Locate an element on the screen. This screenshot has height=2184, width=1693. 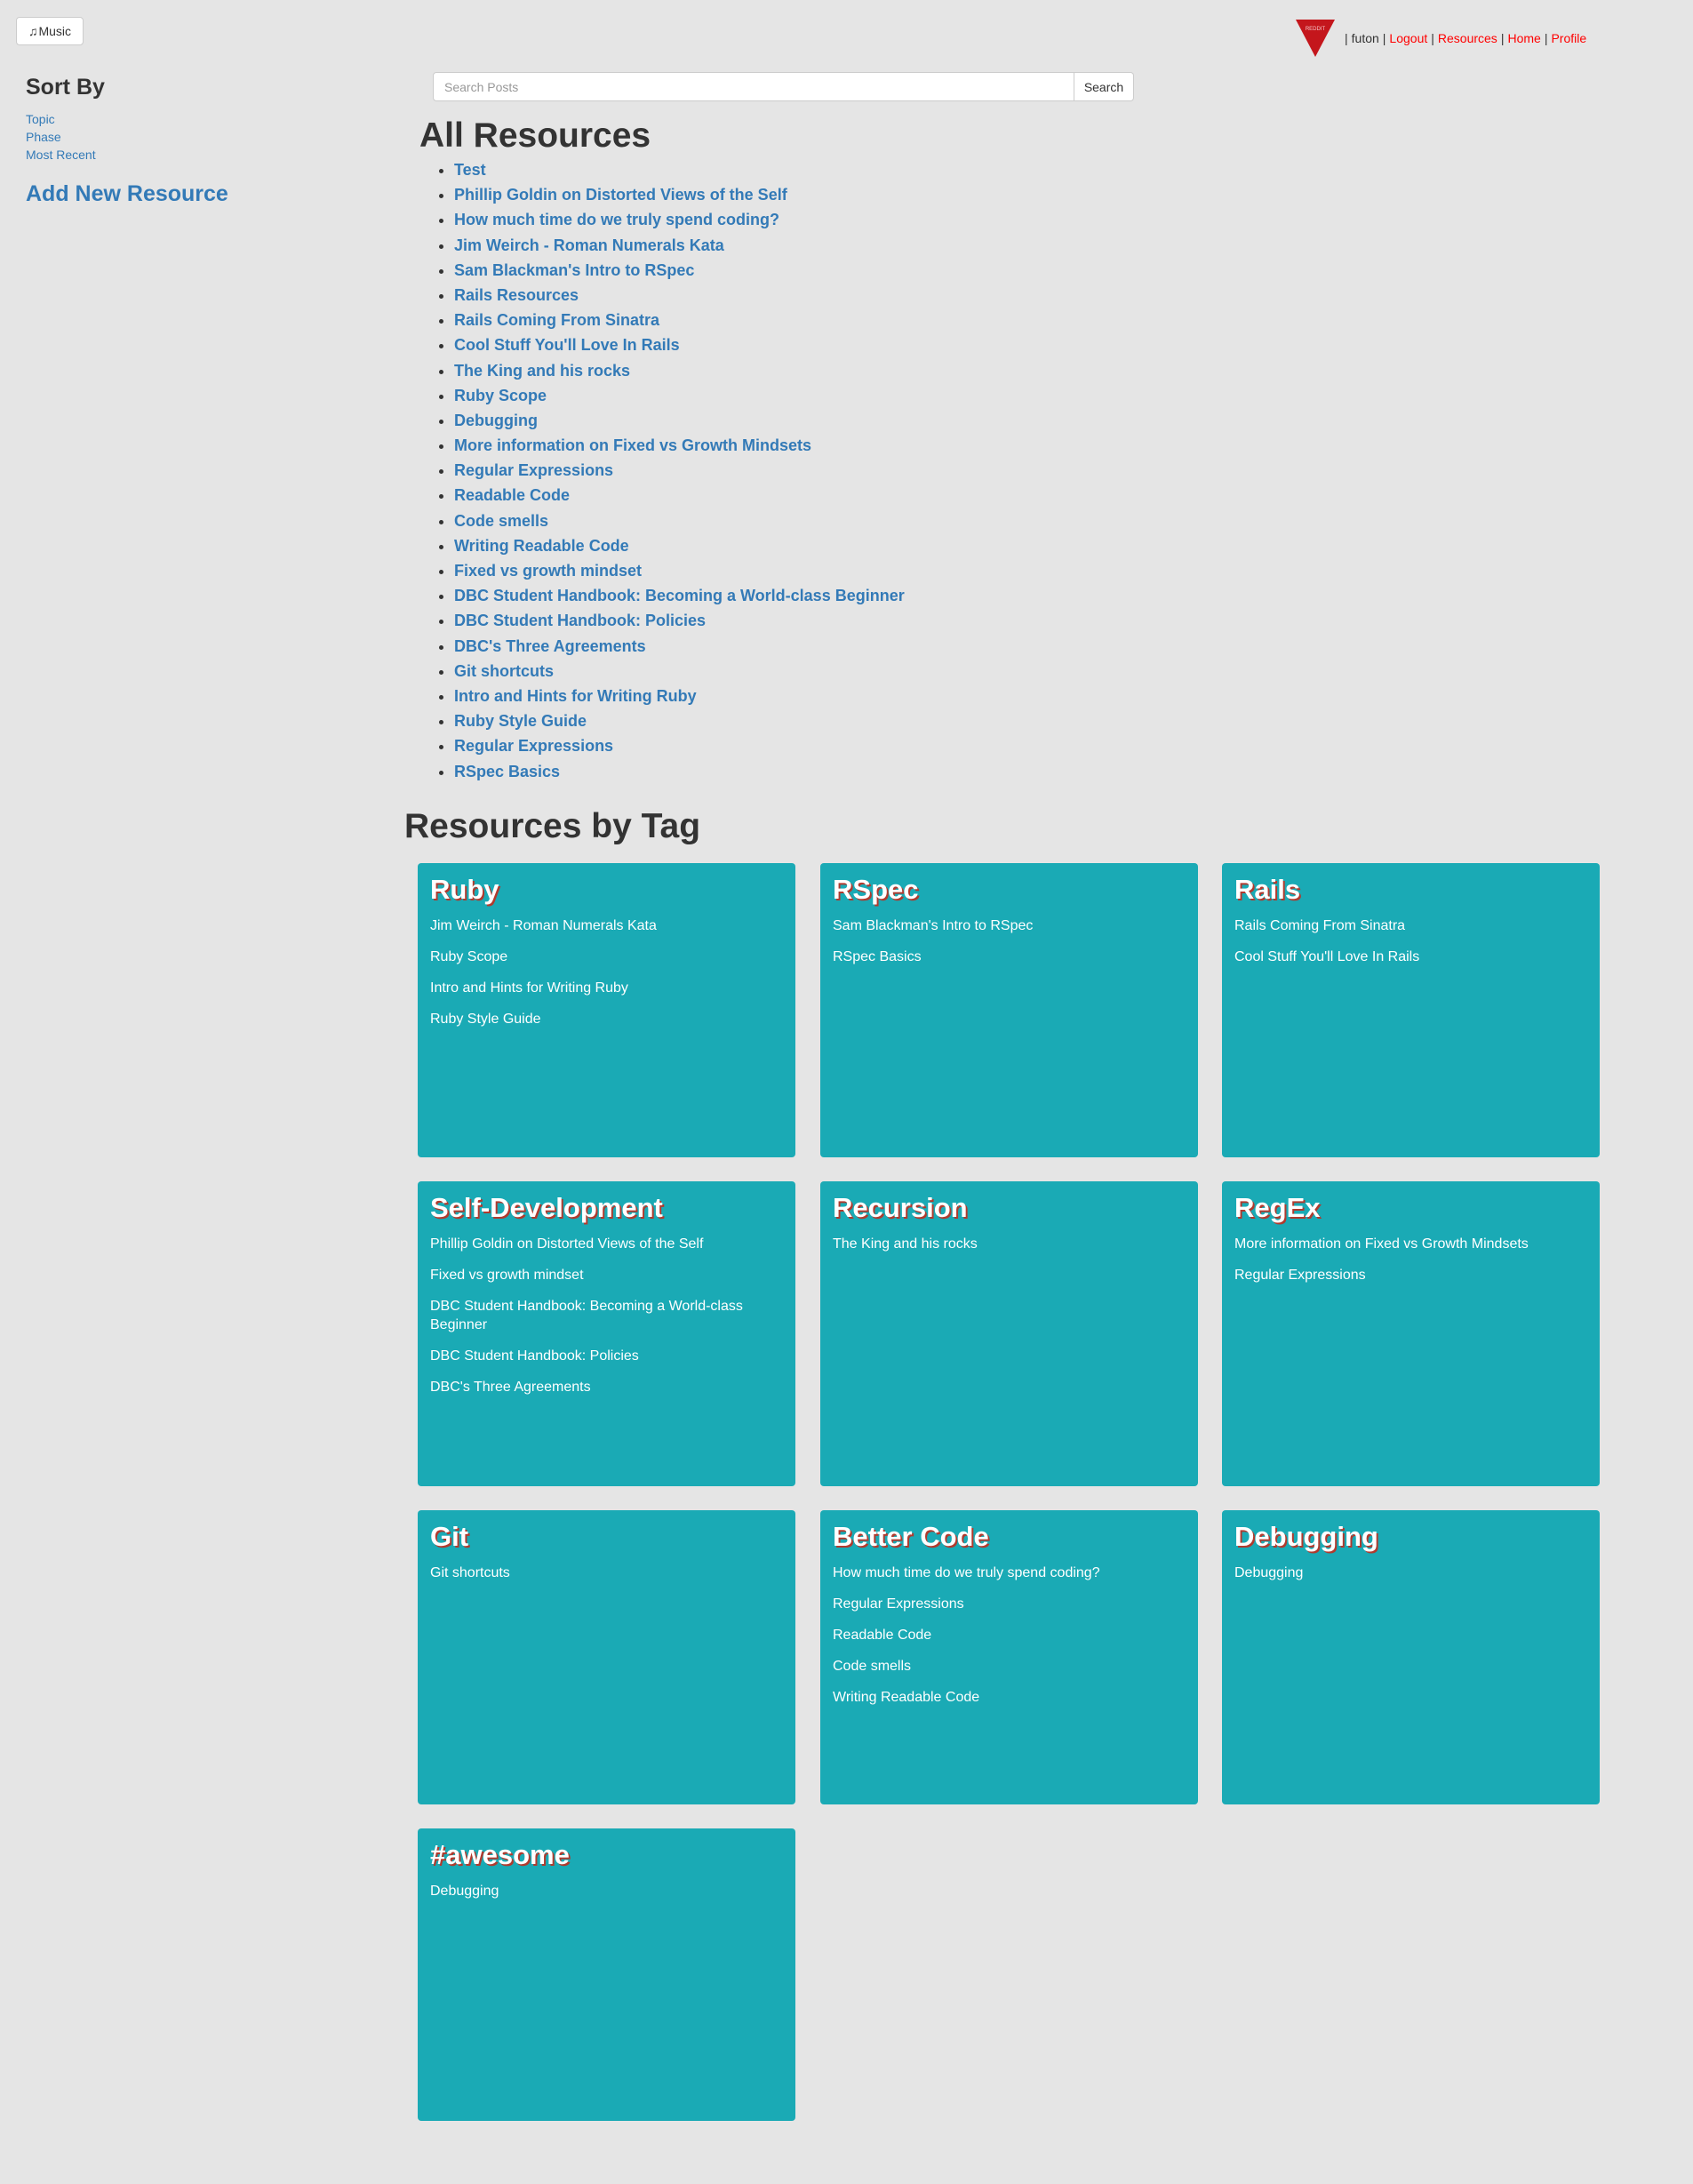
resource-link: Readable Code is located at coordinates (512, 495).